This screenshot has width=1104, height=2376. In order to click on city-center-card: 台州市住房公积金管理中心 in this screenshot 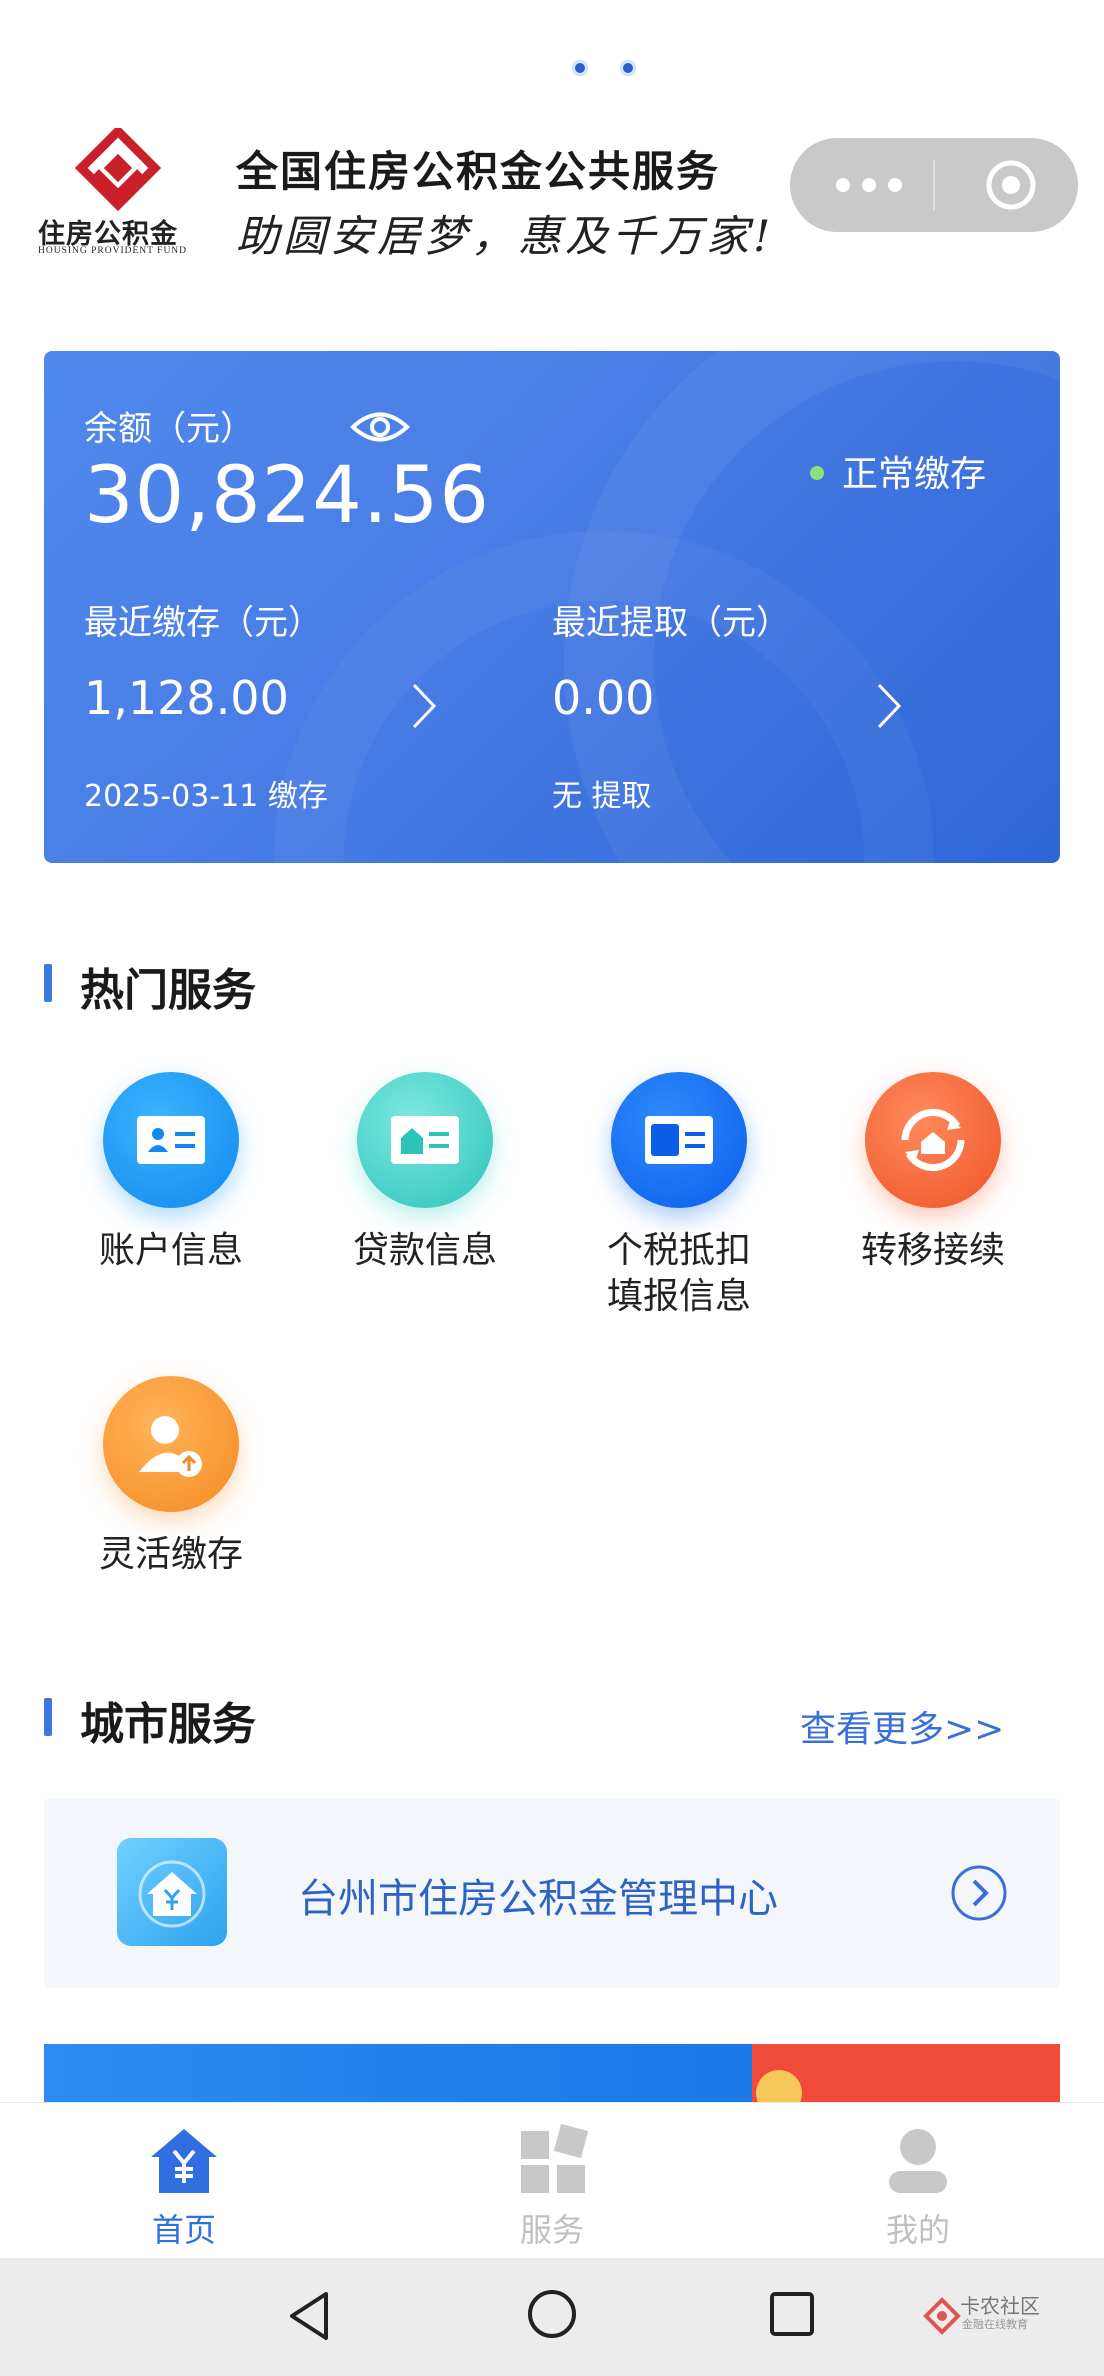, I will do `click(552, 1893)`.